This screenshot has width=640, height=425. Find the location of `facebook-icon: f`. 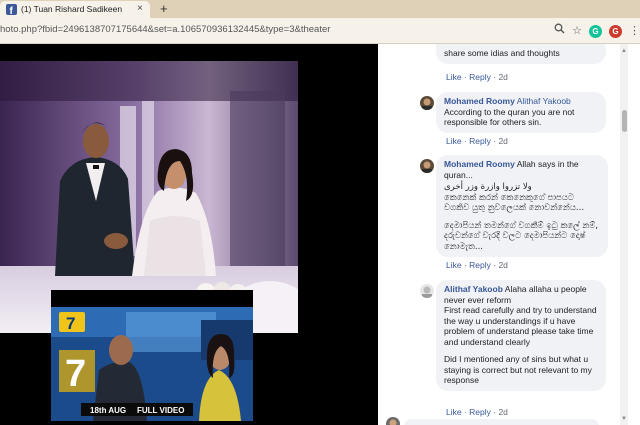

facebook-icon: f is located at coordinates (11, 9).